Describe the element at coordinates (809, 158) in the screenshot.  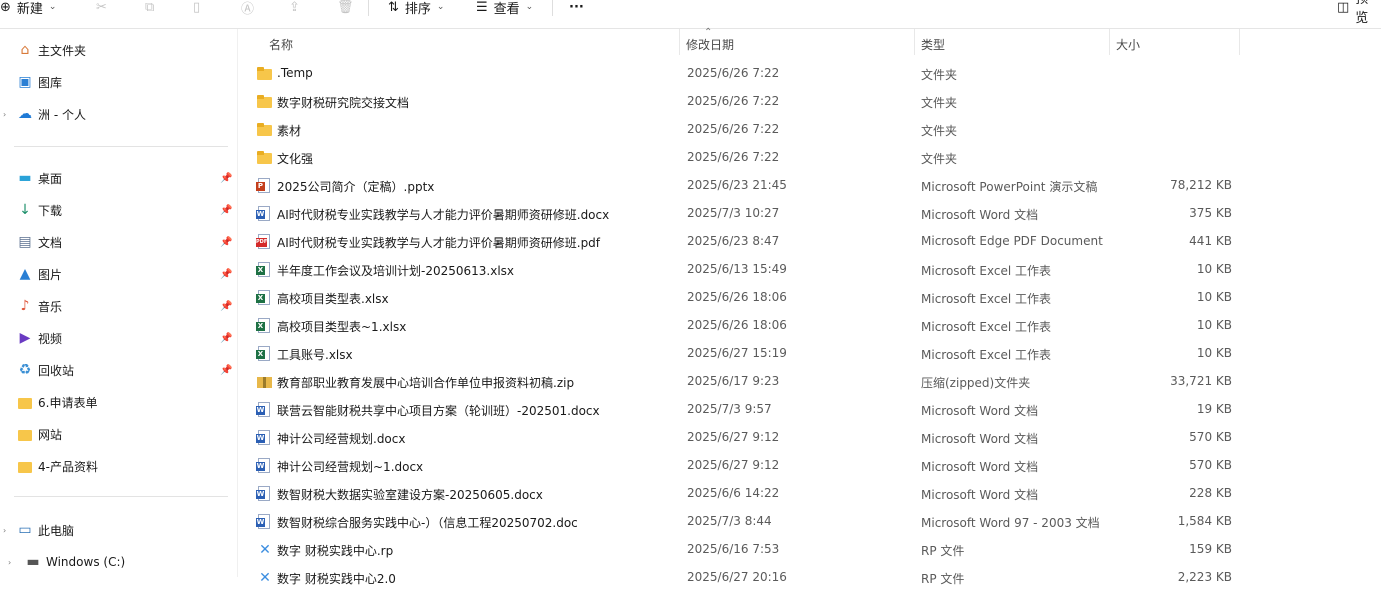
I see `file-row: 文化强 2025/6/26 7:22 文件夹` at that location.